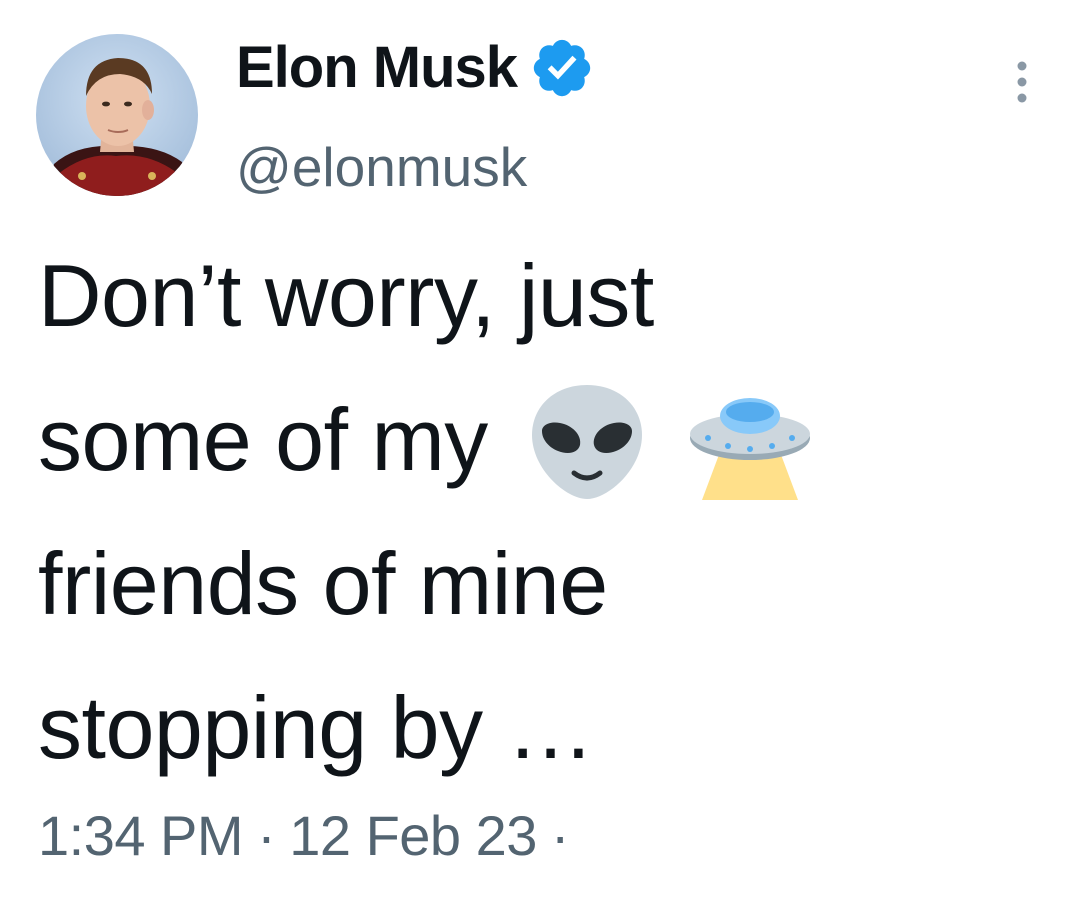  What do you see at coordinates (141, 835) in the screenshot?
I see `tweet-time: 1:34 PM` at bounding box center [141, 835].